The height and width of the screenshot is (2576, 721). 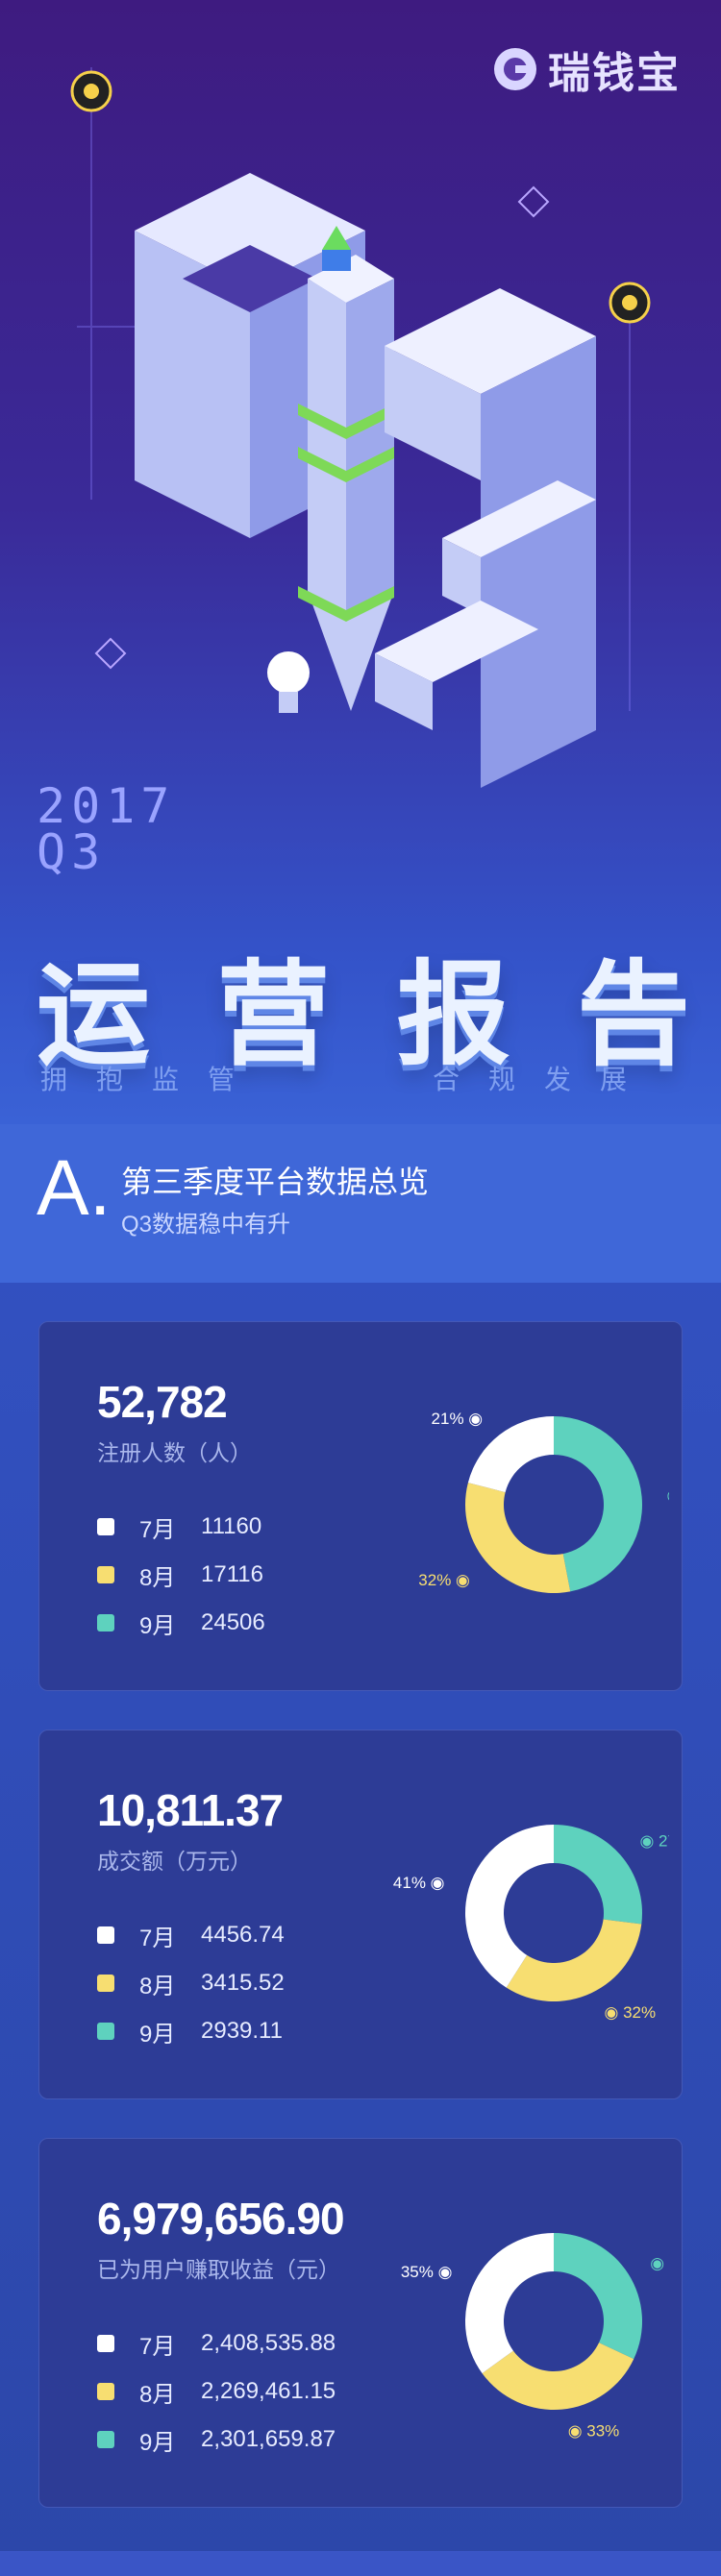 I want to click on legend-value: 2,408,535.88, so click(x=268, y=2343).